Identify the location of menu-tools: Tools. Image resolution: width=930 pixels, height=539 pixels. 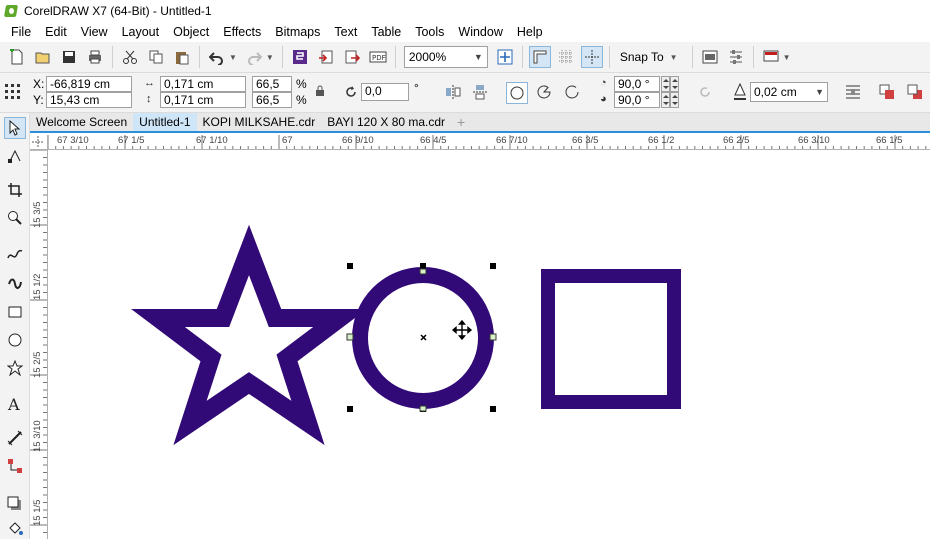
(429, 32).